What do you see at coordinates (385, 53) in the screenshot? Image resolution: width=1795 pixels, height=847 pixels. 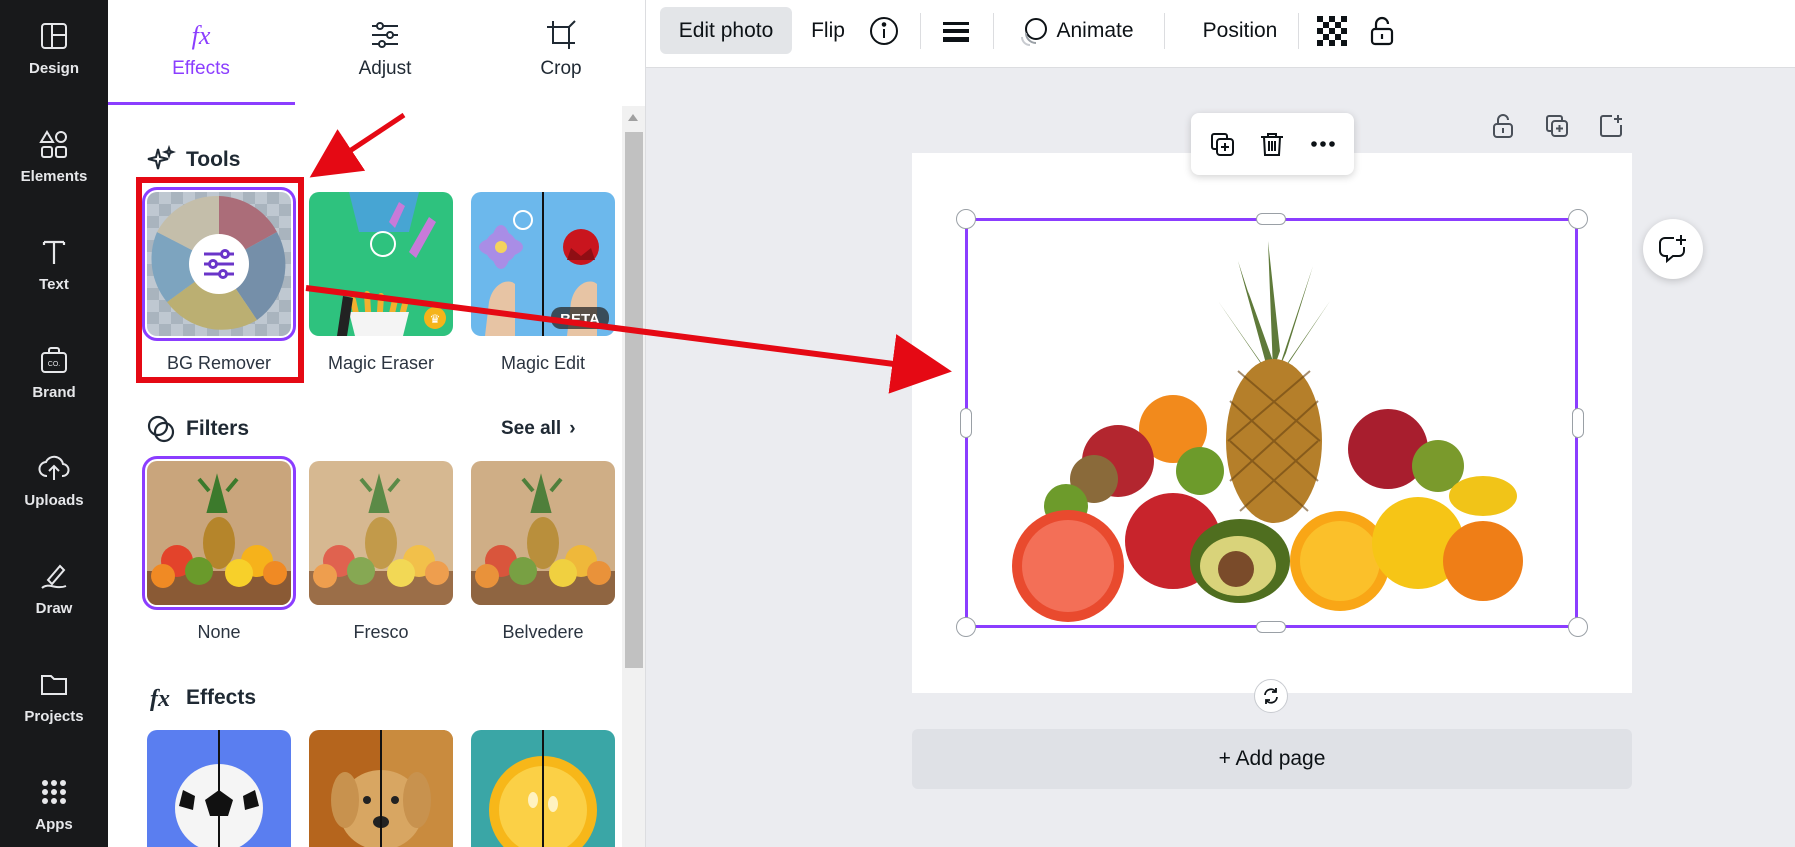 I see `tab-adjust: Adjust` at bounding box center [385, 53].